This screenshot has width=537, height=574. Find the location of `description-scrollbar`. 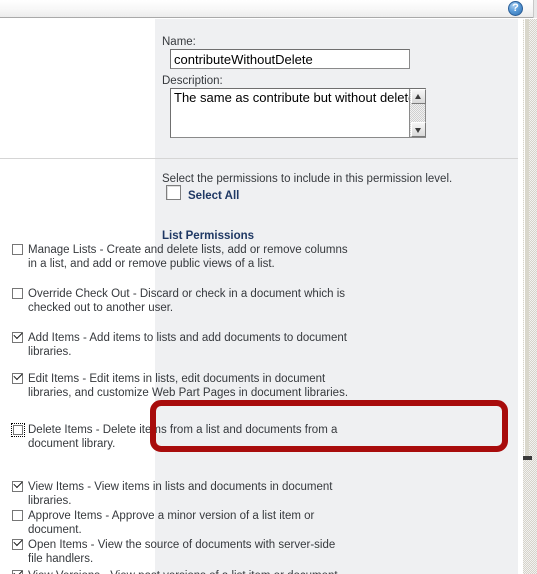

description-scrollbar is located at coordinates (417, 113).